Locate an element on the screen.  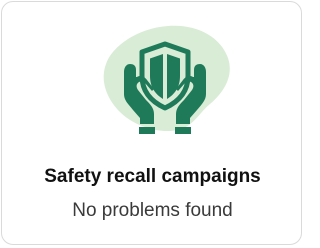
card-title: Safety recall campaigns is located at coordinates (152, 176).